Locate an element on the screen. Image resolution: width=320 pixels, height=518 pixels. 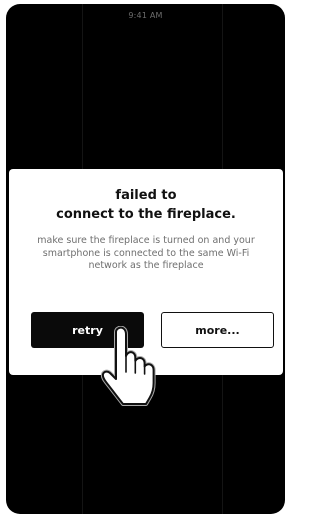
dialog-title: failed to connect to the fireplace. is located at coordinates (146, 205).